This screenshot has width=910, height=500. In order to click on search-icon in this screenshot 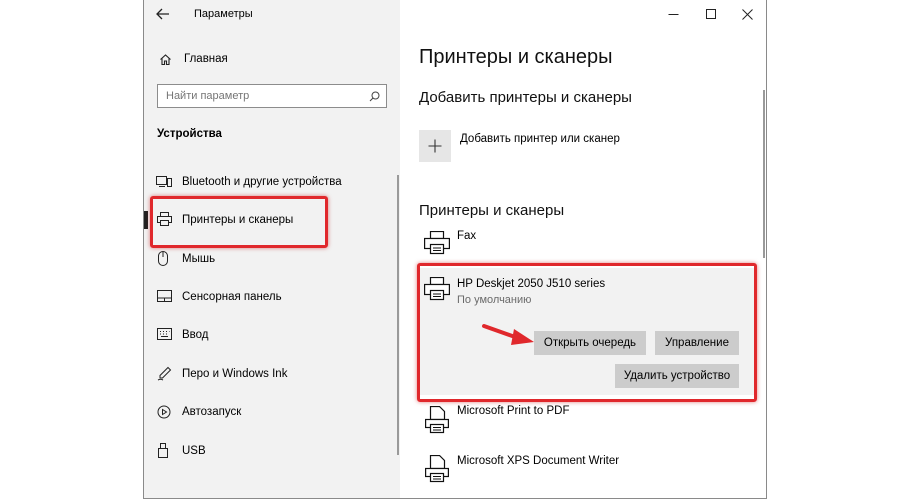, I will do `click(374, 96)`.